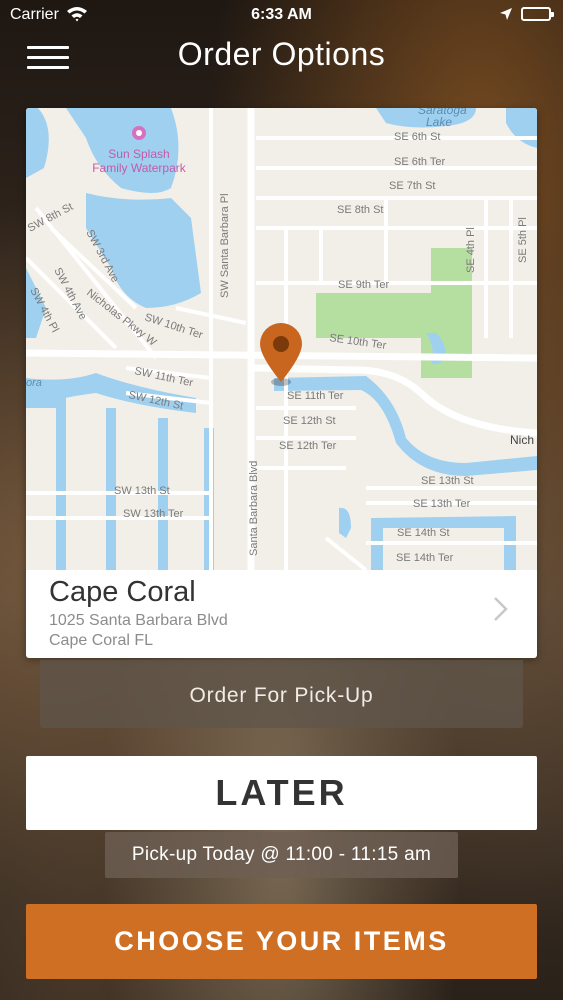 This screenshot has width=563, height=1000. I want to click on map-label-poi-line2: Family Waterpark, so click(139, 168).